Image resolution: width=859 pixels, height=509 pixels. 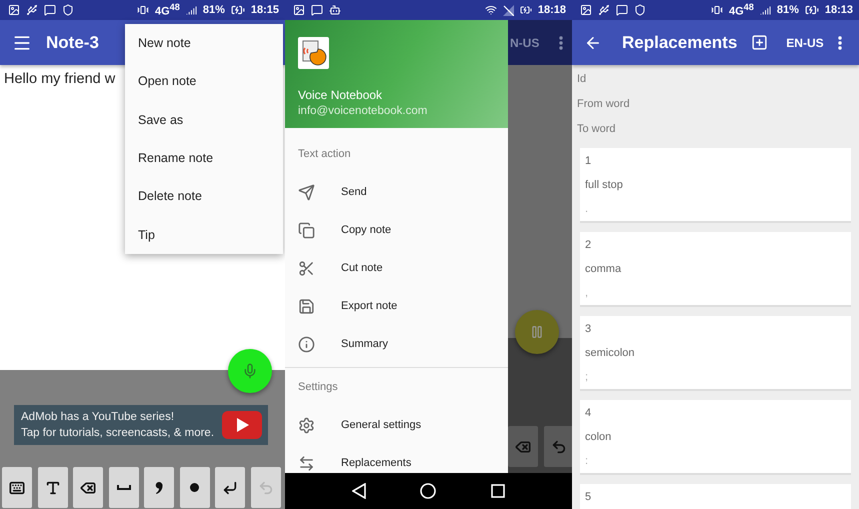 What do you see at coordinates (587, 461) in the screenshot?
I see `to-word: :` at bounding box center [587, 461].